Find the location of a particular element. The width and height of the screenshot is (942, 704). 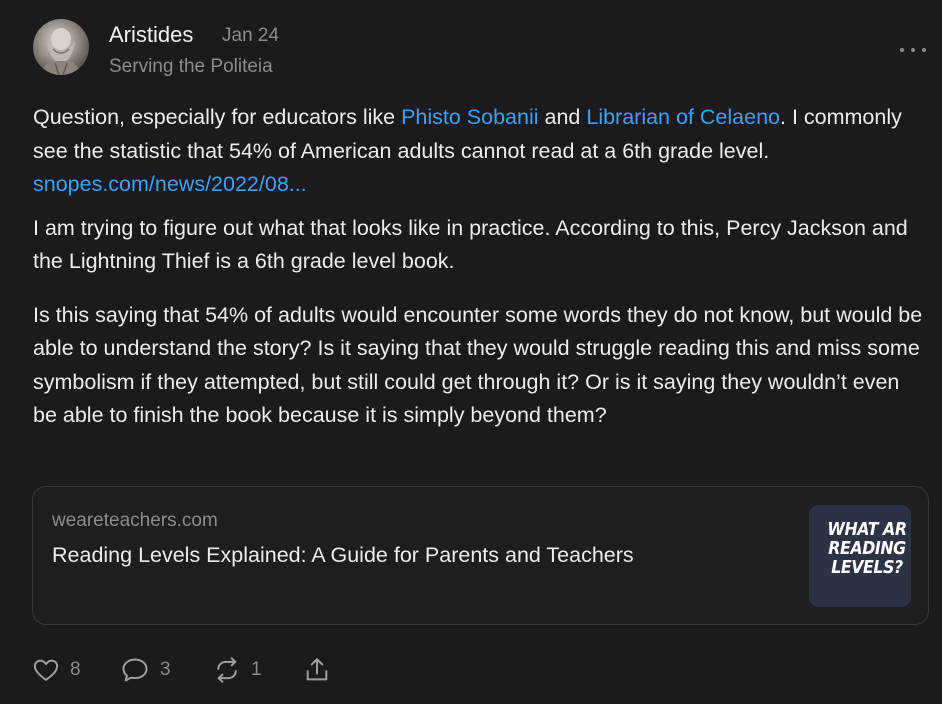

share-icon is located at coordinates (317, 669).